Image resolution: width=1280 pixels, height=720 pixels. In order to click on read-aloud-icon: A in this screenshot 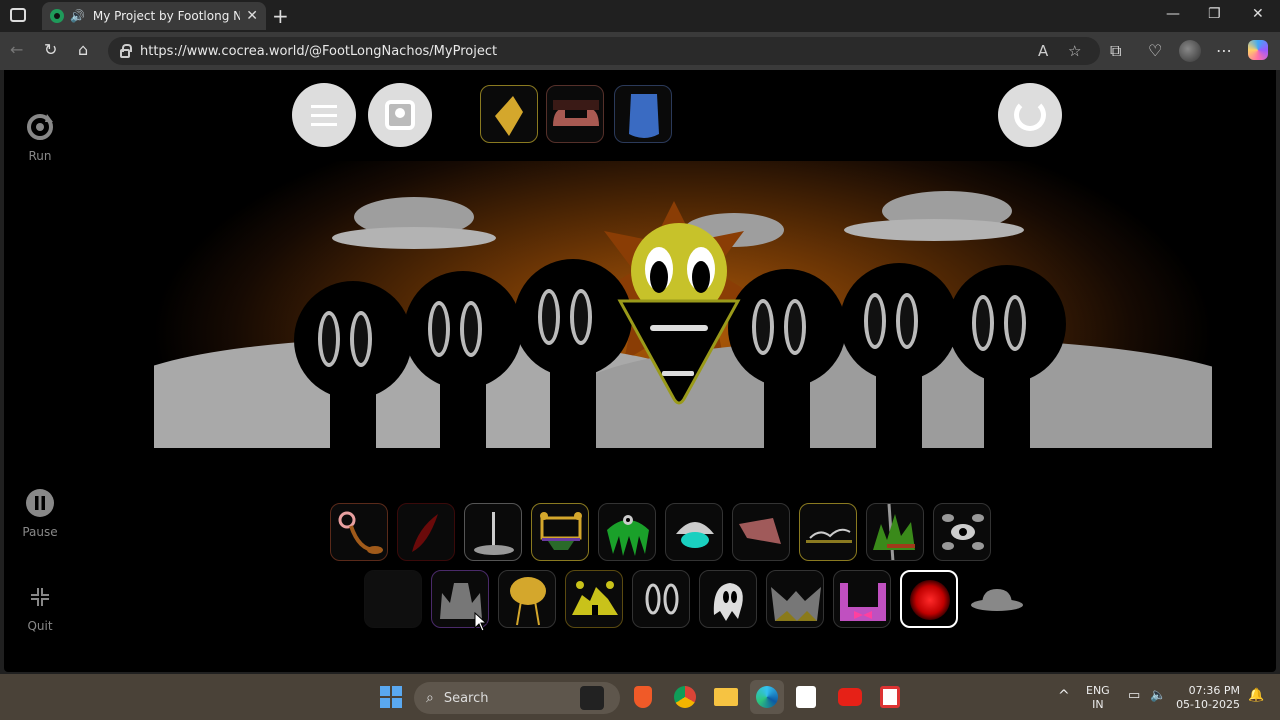, I will do `click(1043, 51)`.